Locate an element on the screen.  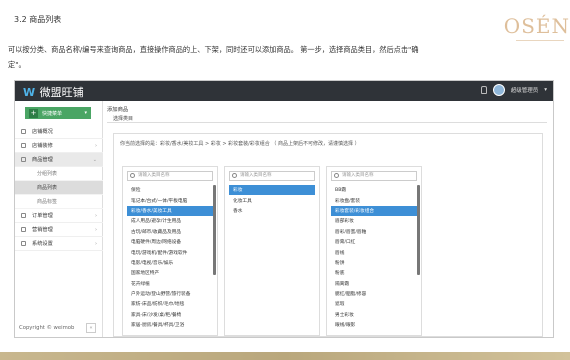
marketing-icon is located at coordinates (23, 229).